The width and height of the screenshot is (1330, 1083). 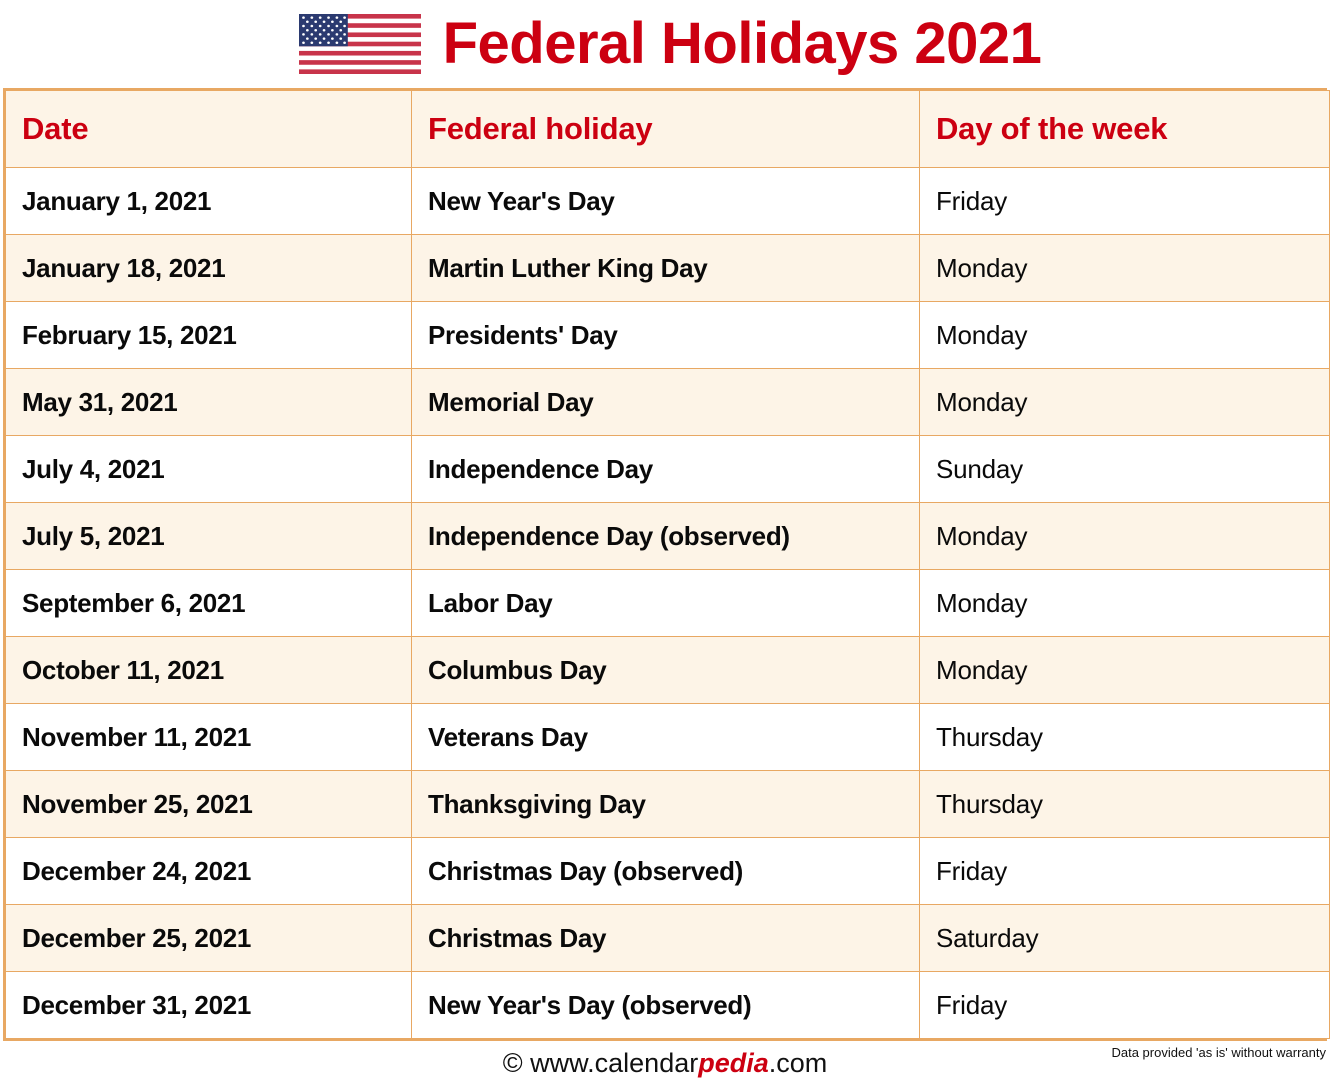 What do you see at coordinates (208, 804) in the screenshot?
I see `cell-date: November 25, 2021` at bounding box center [208, 804].